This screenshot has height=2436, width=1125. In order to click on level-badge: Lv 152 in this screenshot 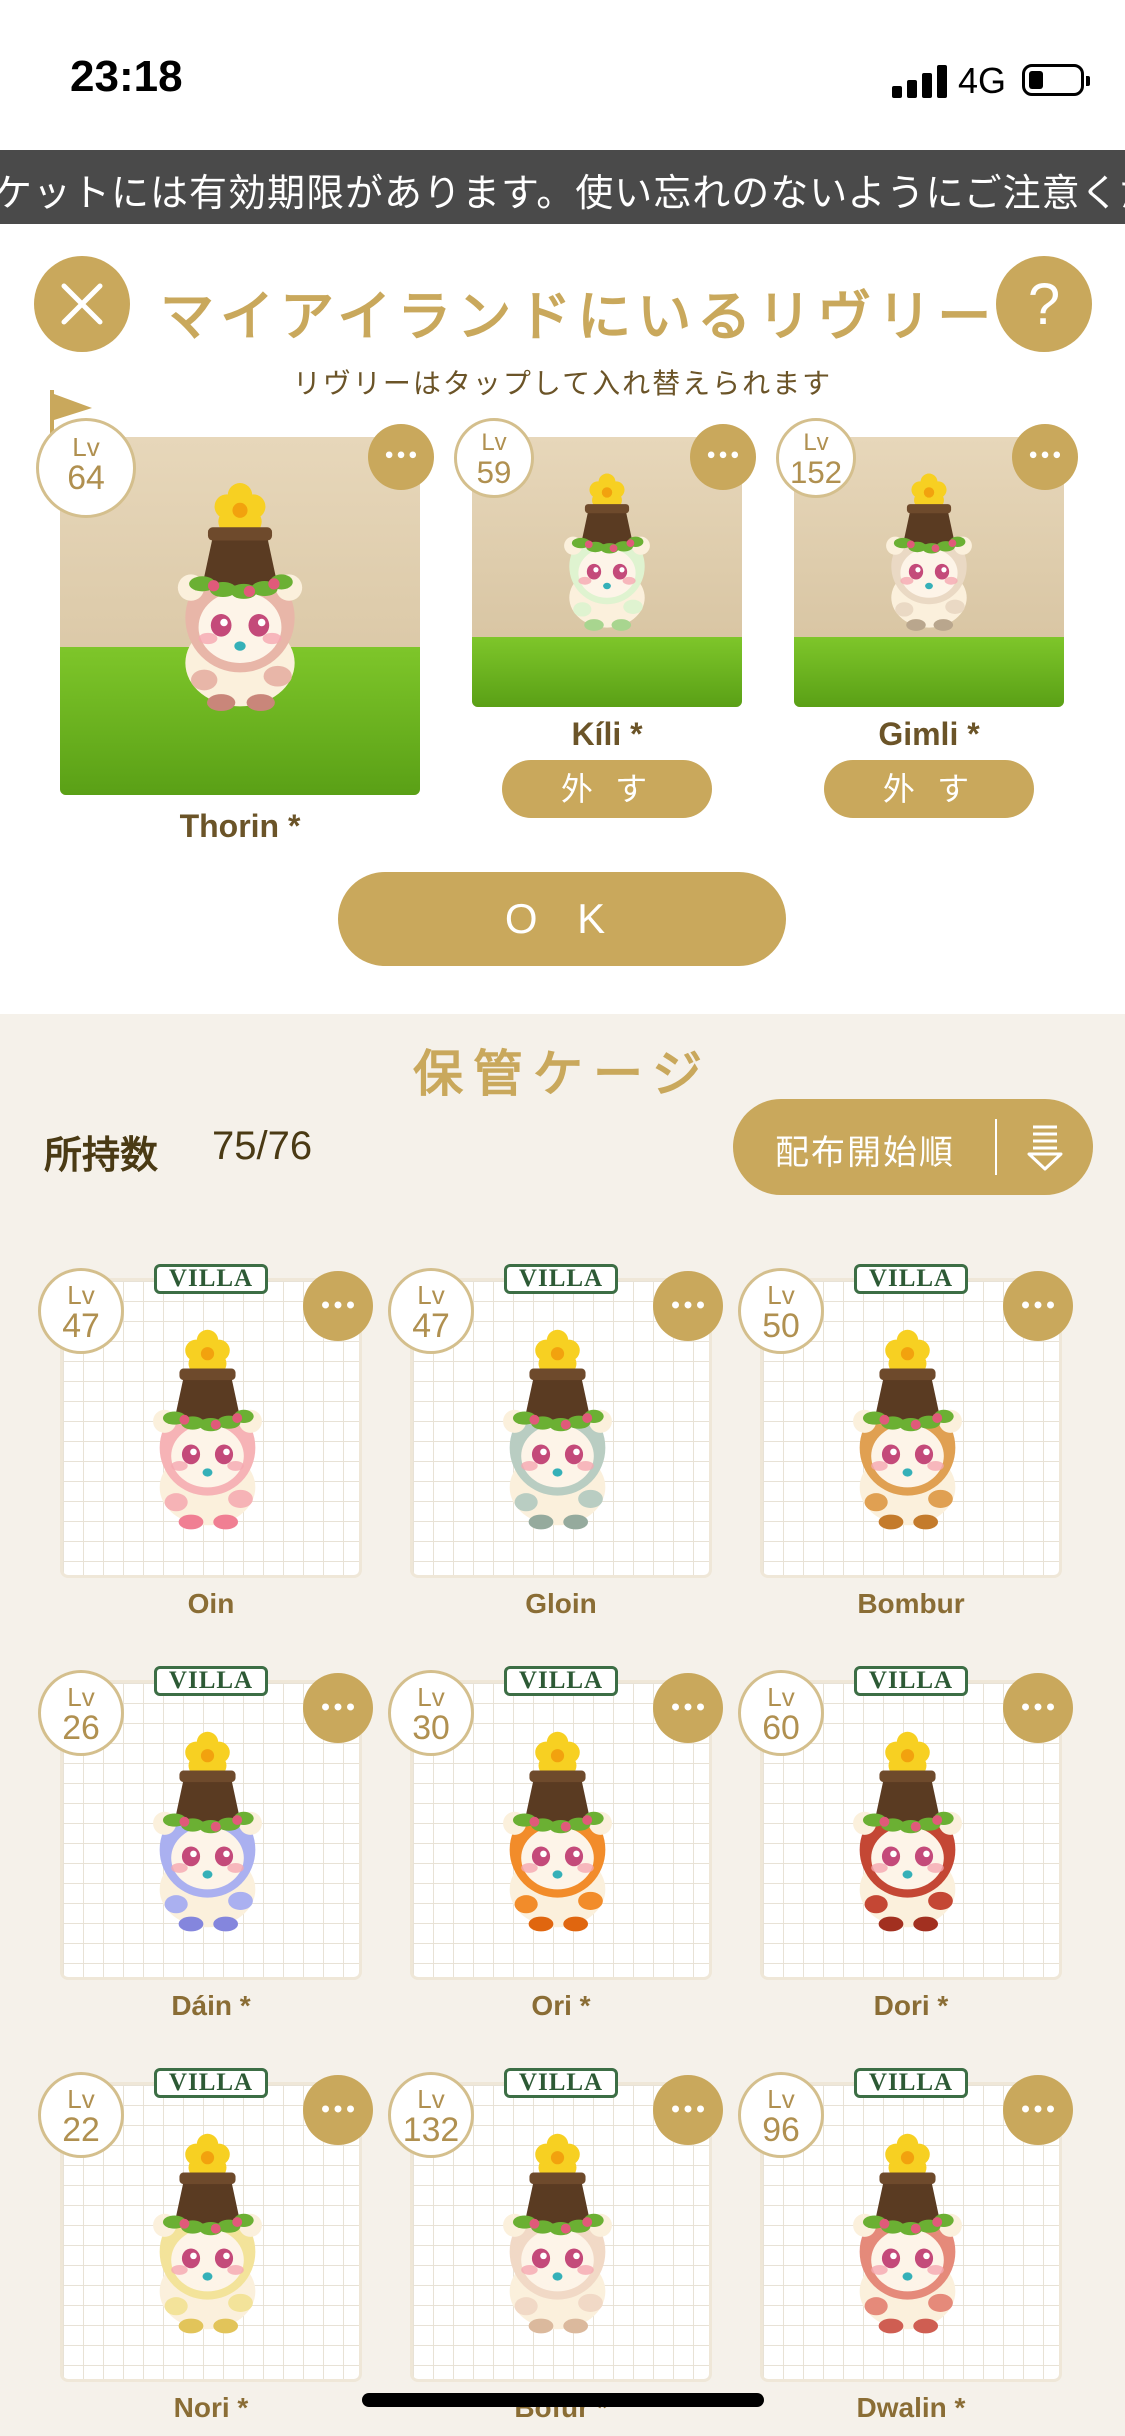, I will do `click(816, 458)`.